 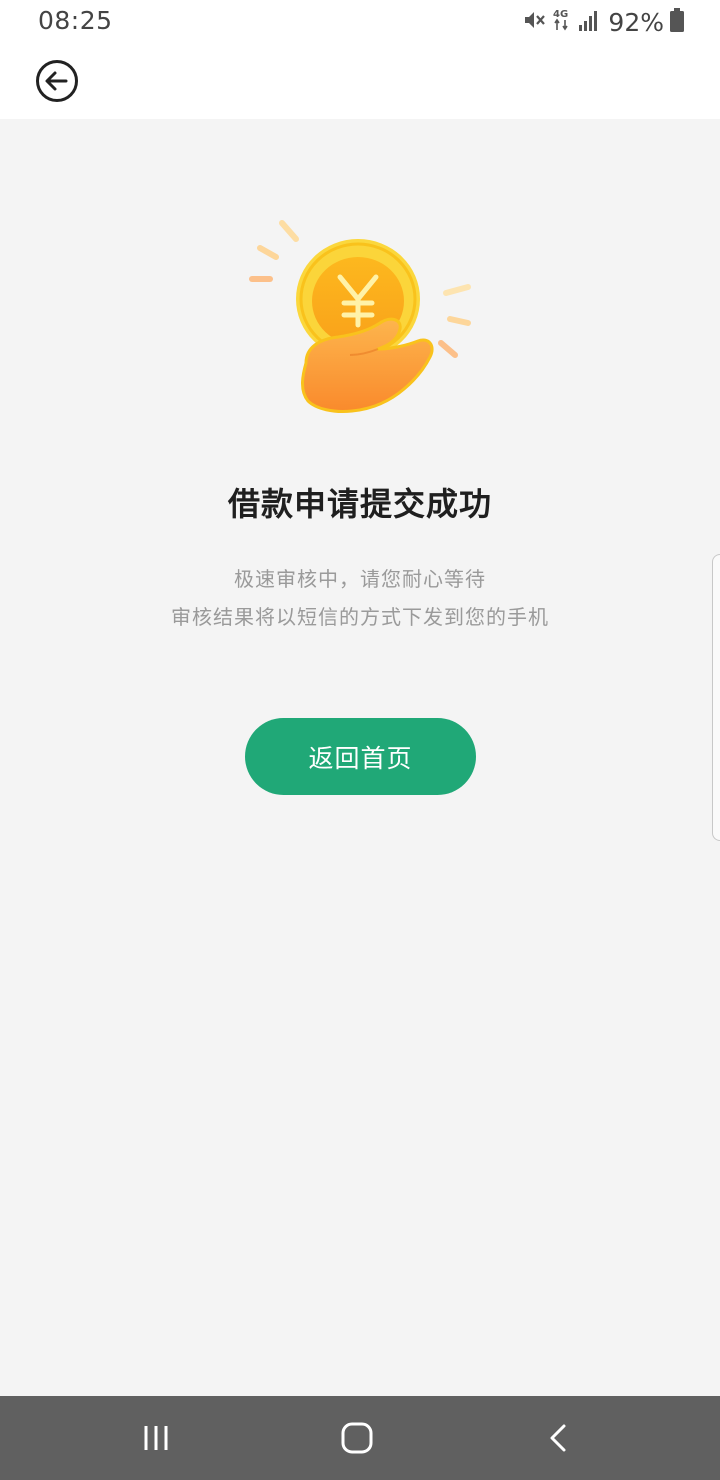 I want to click on recent-apps-button, so click(x=156, y=1438).